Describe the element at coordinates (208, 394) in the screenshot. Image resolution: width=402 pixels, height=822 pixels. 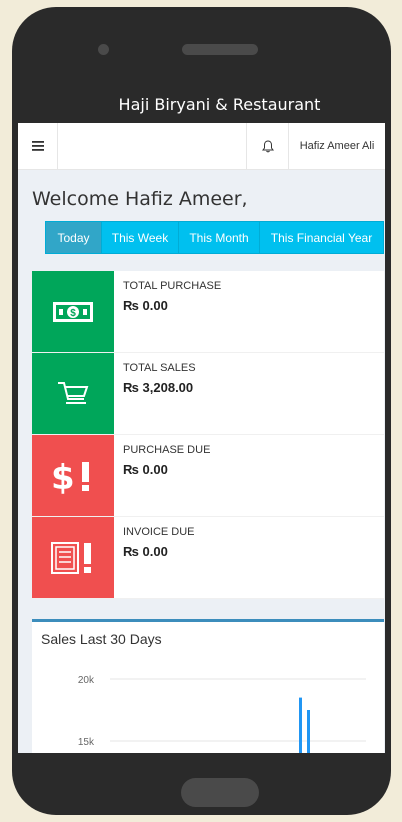
I see `stat-total-sales: TOTAL SALES ₨ 3,208.00` at that location.